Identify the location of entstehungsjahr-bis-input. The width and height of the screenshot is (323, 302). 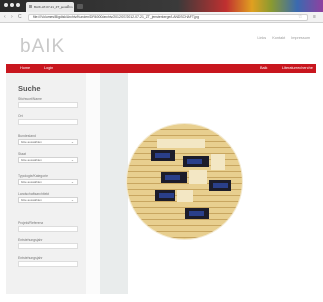
(48, 264).